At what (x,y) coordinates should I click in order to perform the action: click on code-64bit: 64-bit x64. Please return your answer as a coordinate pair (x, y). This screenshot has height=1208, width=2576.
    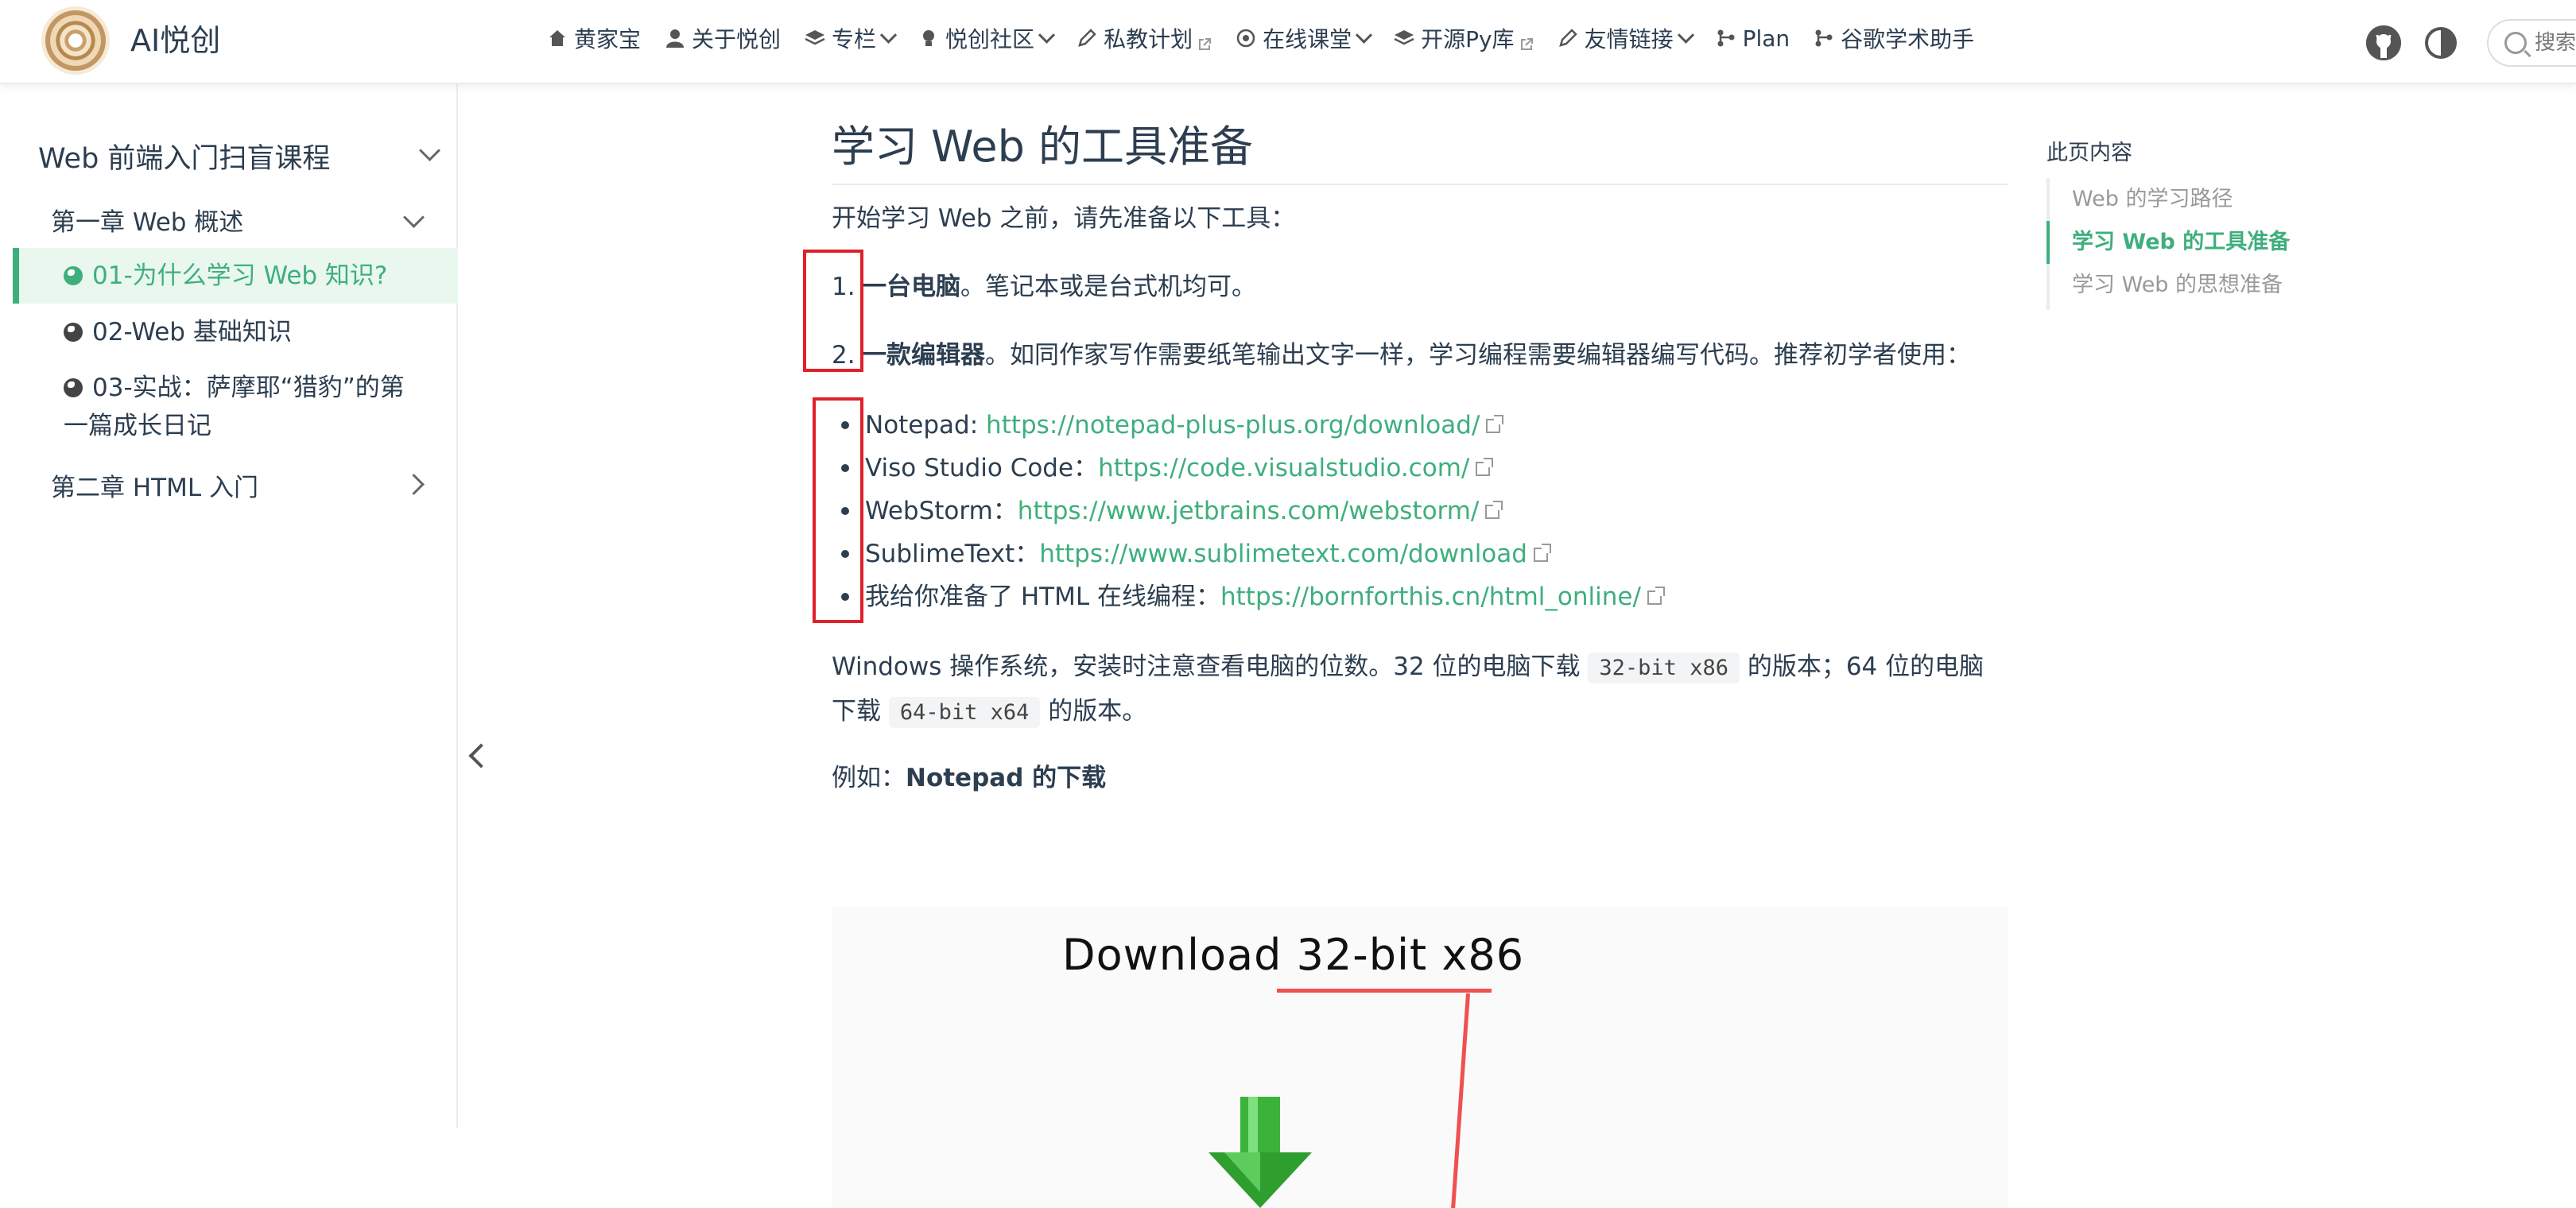
    Looking at the image, I should click on (964, 712).